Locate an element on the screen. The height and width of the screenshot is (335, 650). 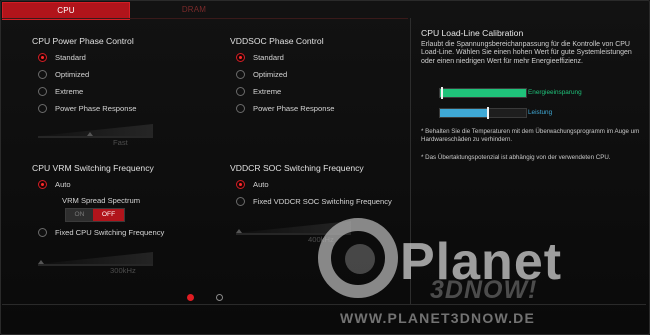
cpu-phase-option-extreme: Extreme is located at coordinates (60, 91).